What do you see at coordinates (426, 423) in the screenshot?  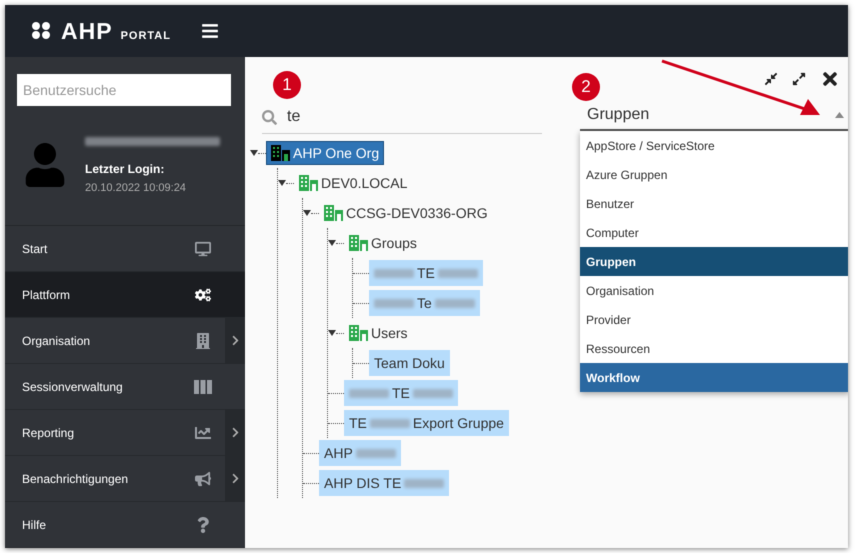 I see `tree-node: TE Export Gruppe` at bounding box center [426, 423].